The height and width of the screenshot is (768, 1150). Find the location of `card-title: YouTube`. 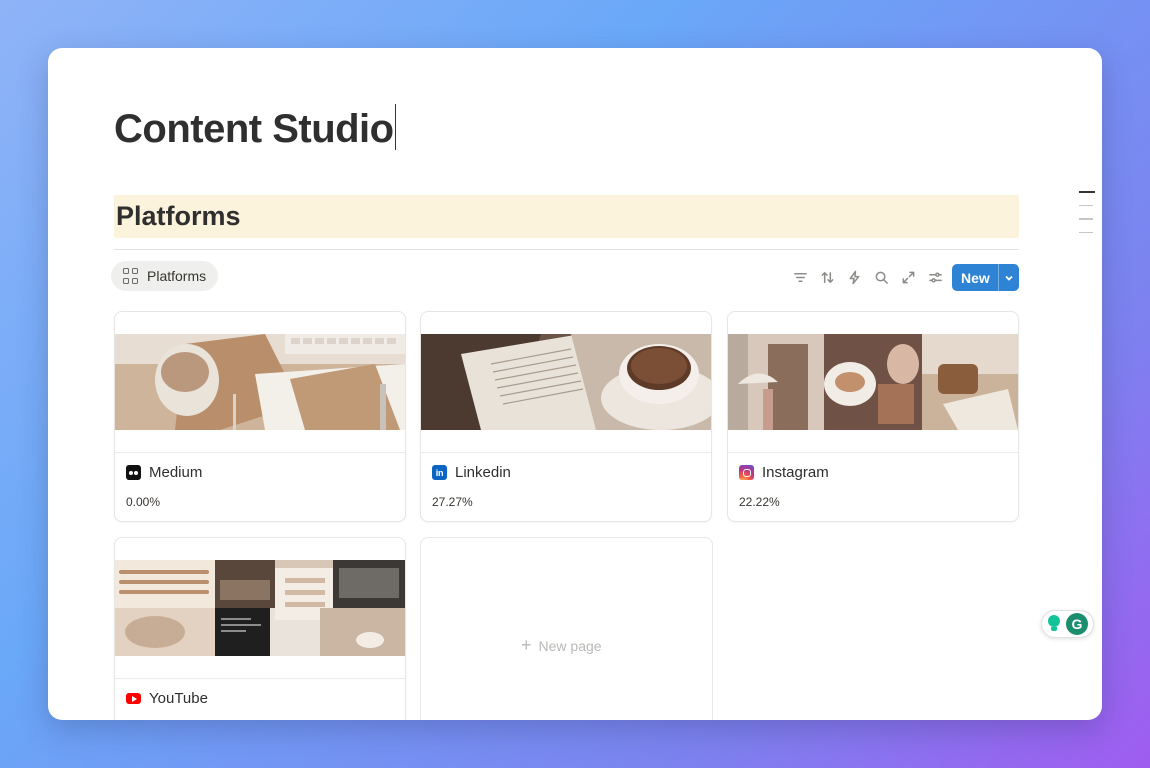

card-title: YouTube is located at coordinates (167, 698).